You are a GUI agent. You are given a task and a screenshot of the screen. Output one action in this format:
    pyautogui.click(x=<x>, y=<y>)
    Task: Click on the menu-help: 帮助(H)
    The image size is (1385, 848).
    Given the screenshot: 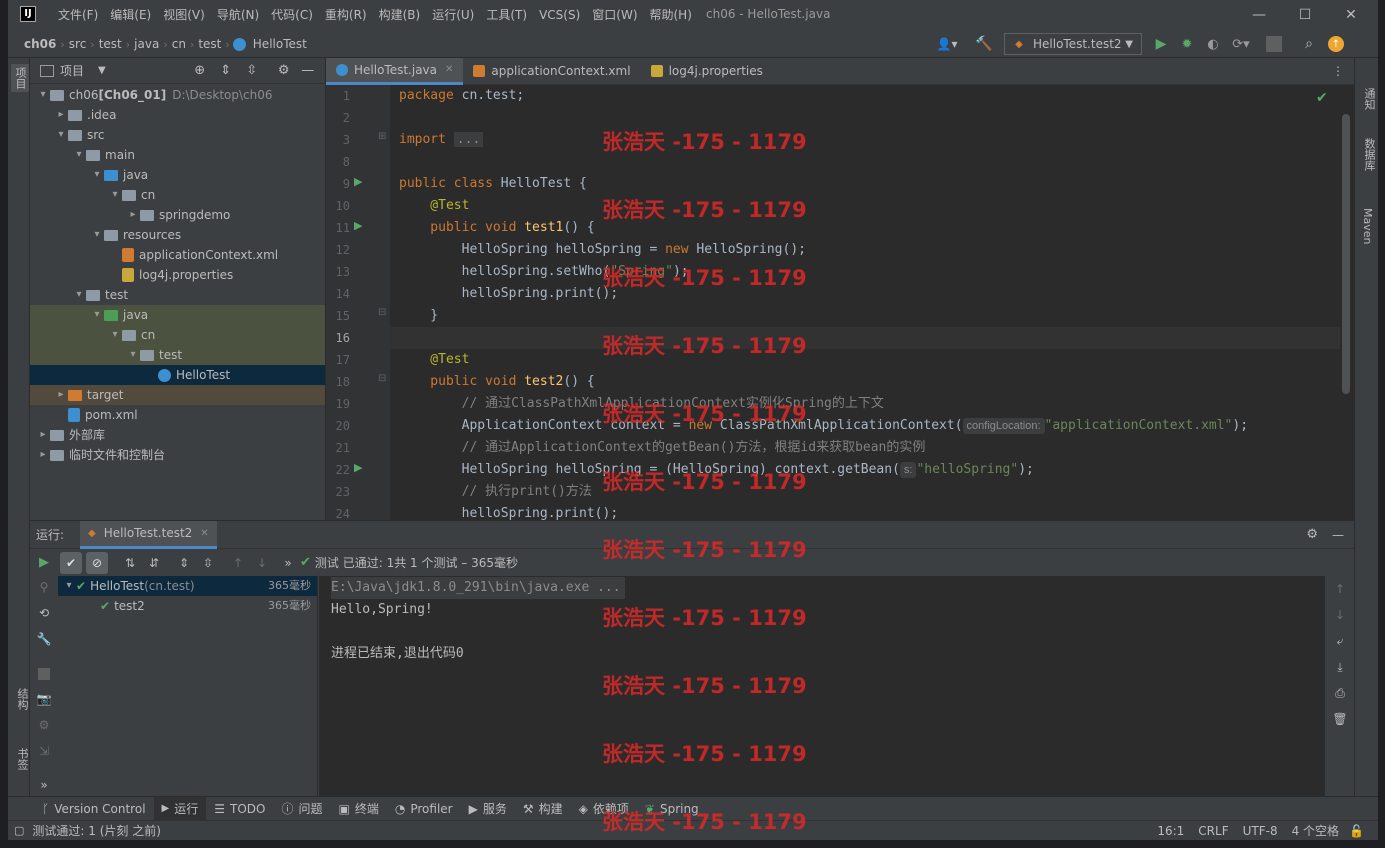 What is the action you would take?
    pyautogui.click(x=671, y=15)
    